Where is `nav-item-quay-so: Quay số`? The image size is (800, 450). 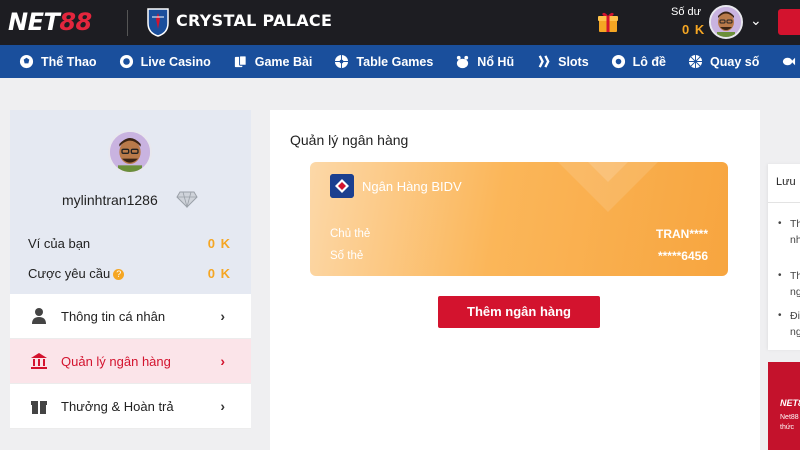
nav-item-quay-so: Quay số is located at coordinates (723, 61).